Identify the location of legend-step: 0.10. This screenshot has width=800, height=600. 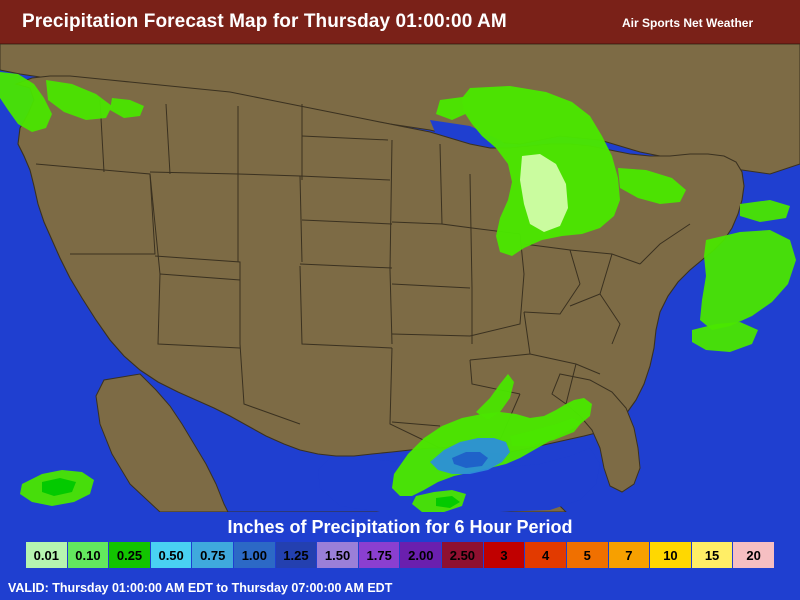
(88, 555).